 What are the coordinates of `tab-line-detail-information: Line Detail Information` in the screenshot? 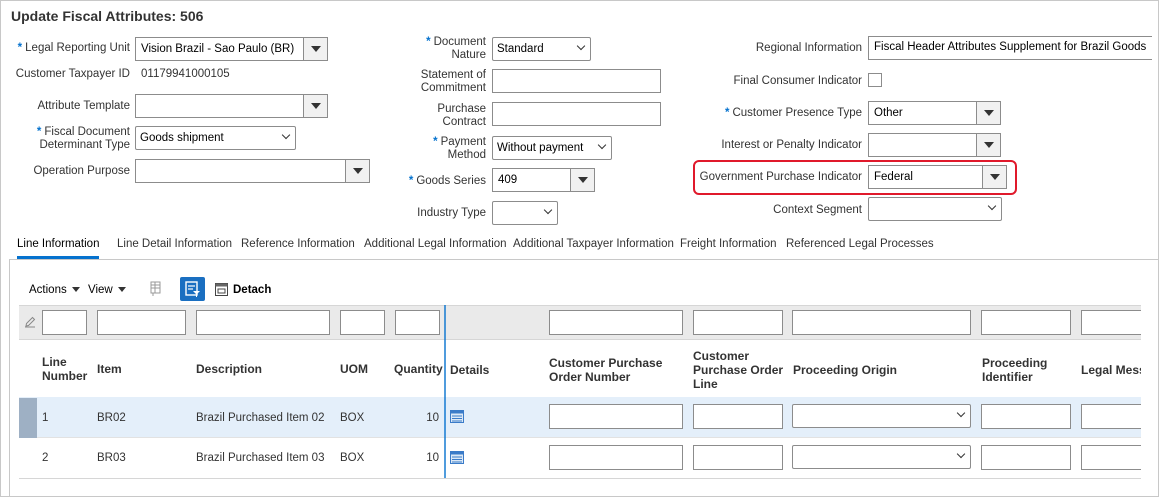 It's located at (174, 244).